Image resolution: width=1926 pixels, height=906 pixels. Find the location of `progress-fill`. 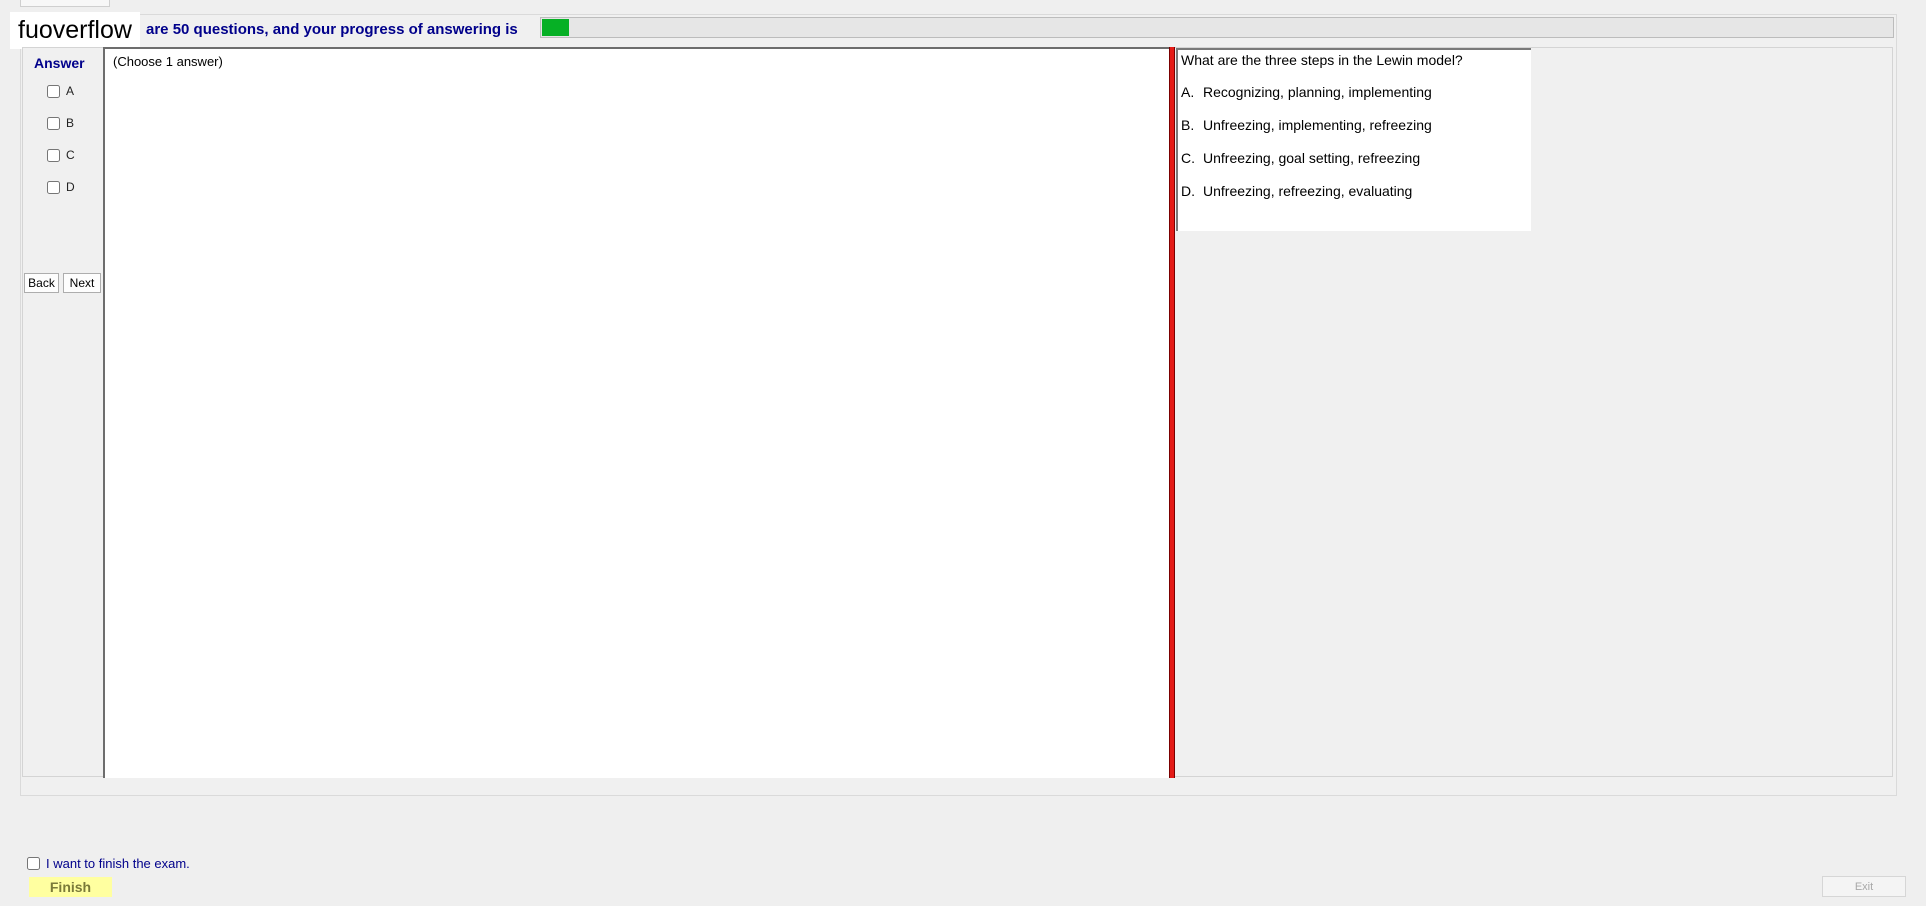

progress-fill is located at coordinates (556, 27).